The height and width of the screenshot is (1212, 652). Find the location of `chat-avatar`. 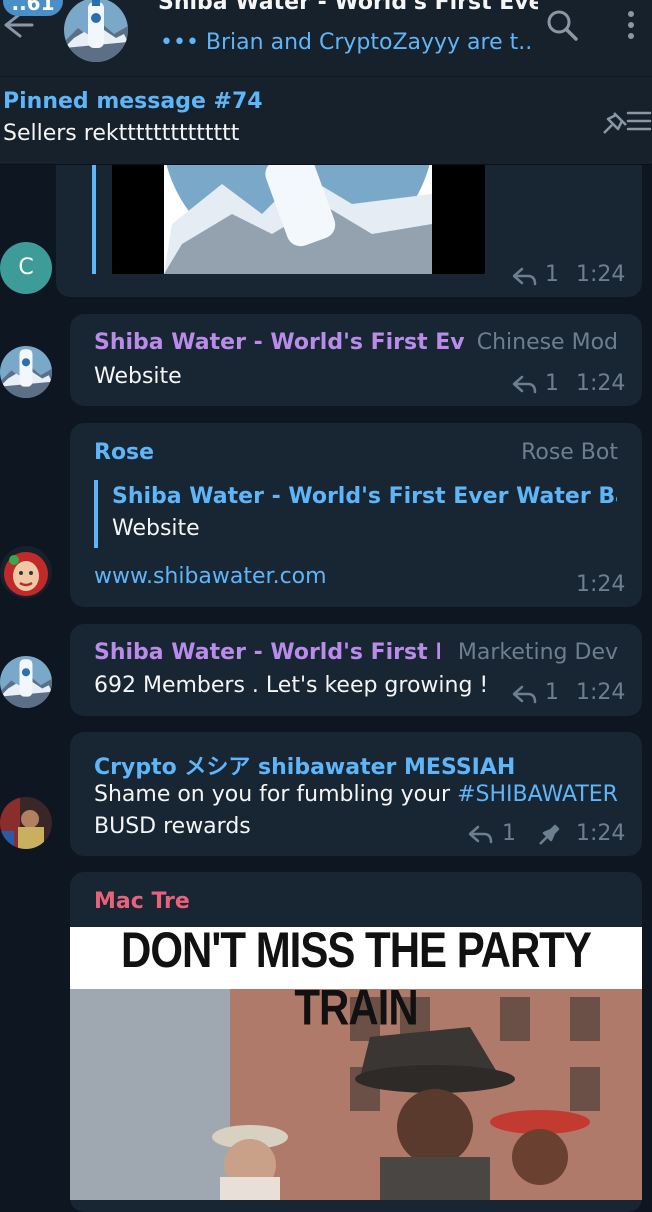

chat-avatar is located at coordinates (96, 31).